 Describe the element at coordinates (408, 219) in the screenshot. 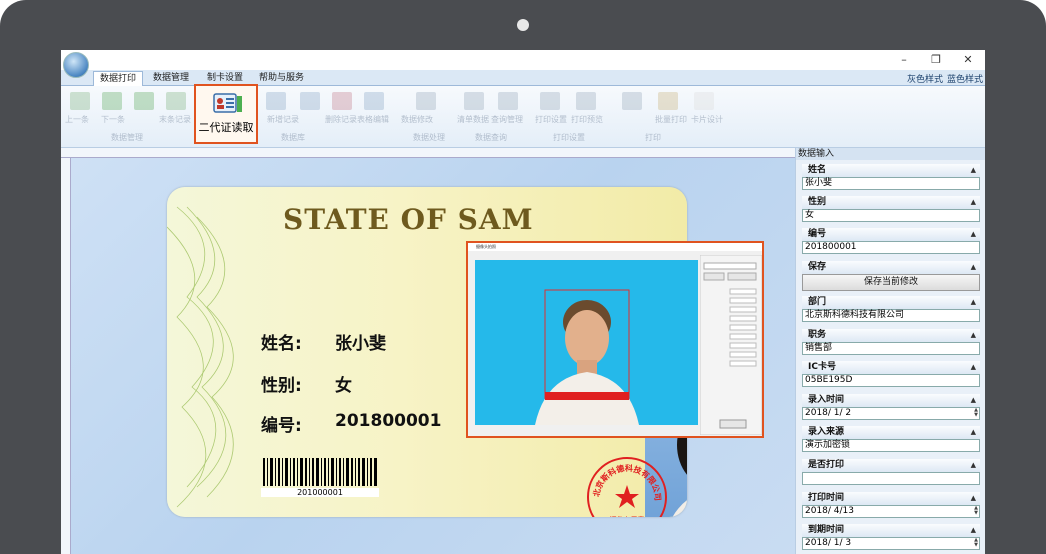

I see `card-title: STATE OF SAM` at that location.